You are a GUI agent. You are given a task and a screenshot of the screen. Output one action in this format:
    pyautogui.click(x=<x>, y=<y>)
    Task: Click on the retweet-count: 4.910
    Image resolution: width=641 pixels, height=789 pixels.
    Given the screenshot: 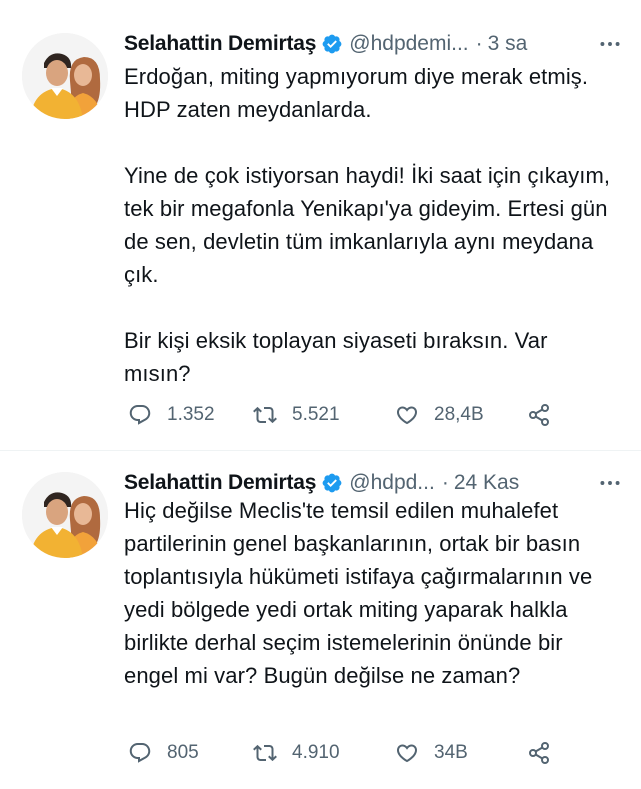 What is the action you would take?
    pyautogui.click(x=316, y=752)
    